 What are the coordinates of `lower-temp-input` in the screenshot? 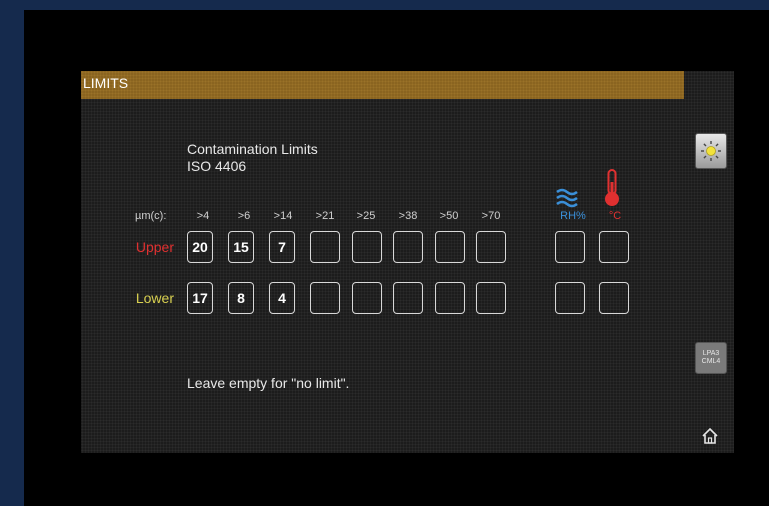 It's located at (614, 298).